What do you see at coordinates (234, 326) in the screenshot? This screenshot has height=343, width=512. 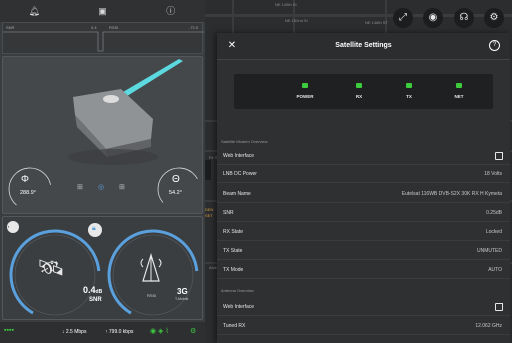 I see `row-key: Tuned RX` at bounding box center [234, 326].